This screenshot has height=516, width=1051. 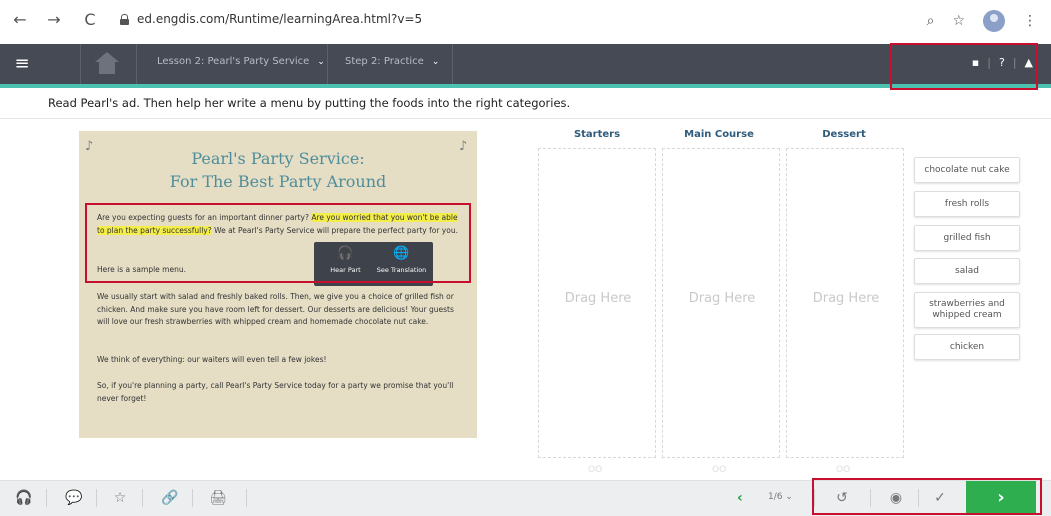 I want to click on lock-icon, so click(x=124, y=19).